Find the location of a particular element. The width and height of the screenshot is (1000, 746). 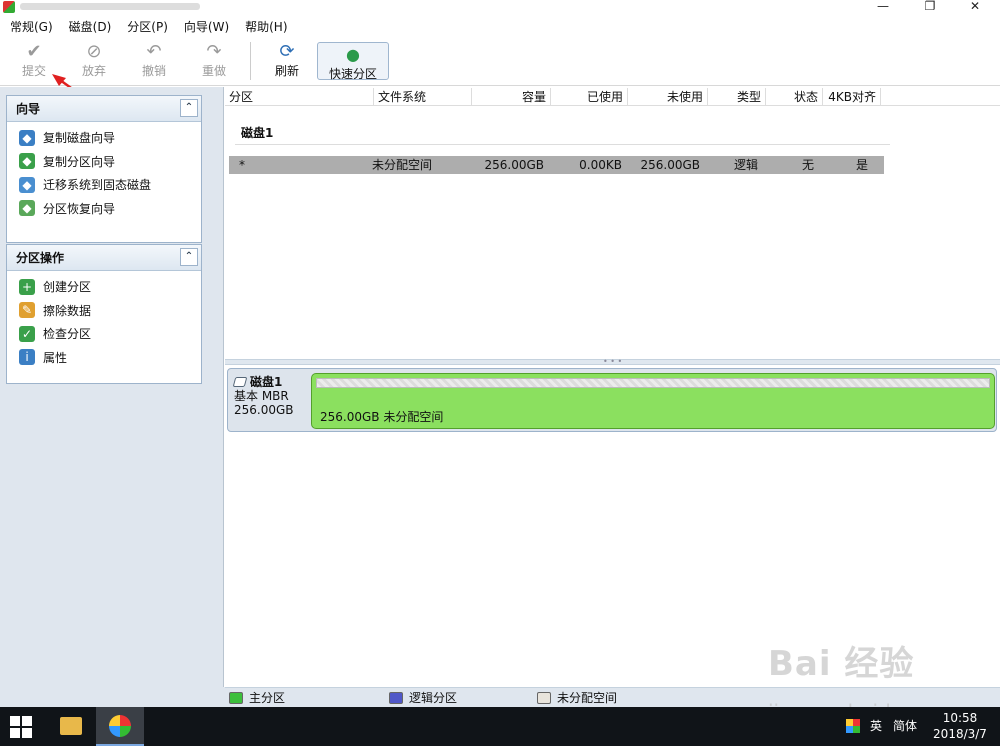

submit-label: 提交 is located at coordinates (33, 71).